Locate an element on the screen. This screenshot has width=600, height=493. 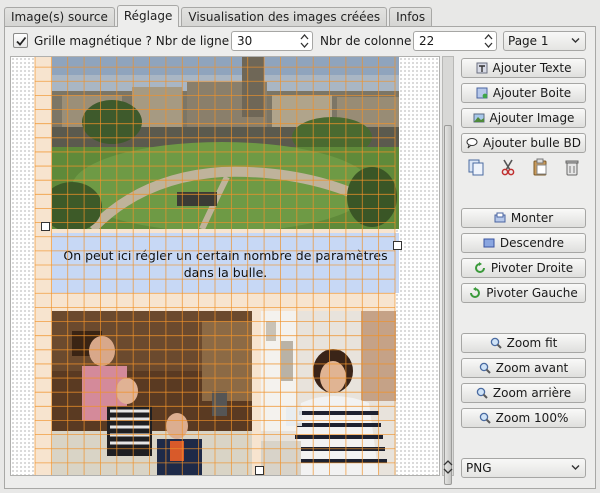
magnifier-icon is located at coordinates (496, 343).